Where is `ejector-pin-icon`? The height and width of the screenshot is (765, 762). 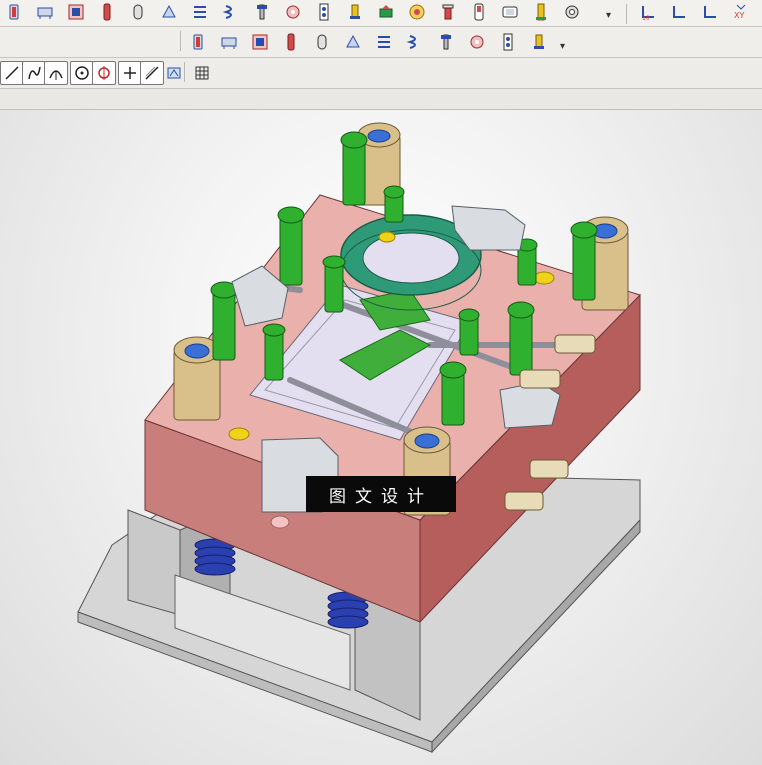
ejector-pin-icon is located at coordinates (324, 12).